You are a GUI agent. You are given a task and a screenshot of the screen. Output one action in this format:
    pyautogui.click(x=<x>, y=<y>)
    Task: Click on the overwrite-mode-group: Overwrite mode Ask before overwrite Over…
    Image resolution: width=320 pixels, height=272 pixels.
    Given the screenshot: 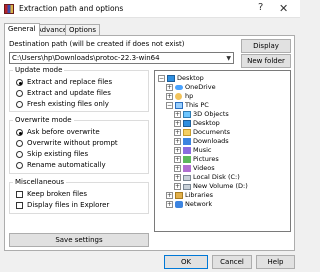 What is the action you would take?
    pyautogui.click(x=79, y=145)
    